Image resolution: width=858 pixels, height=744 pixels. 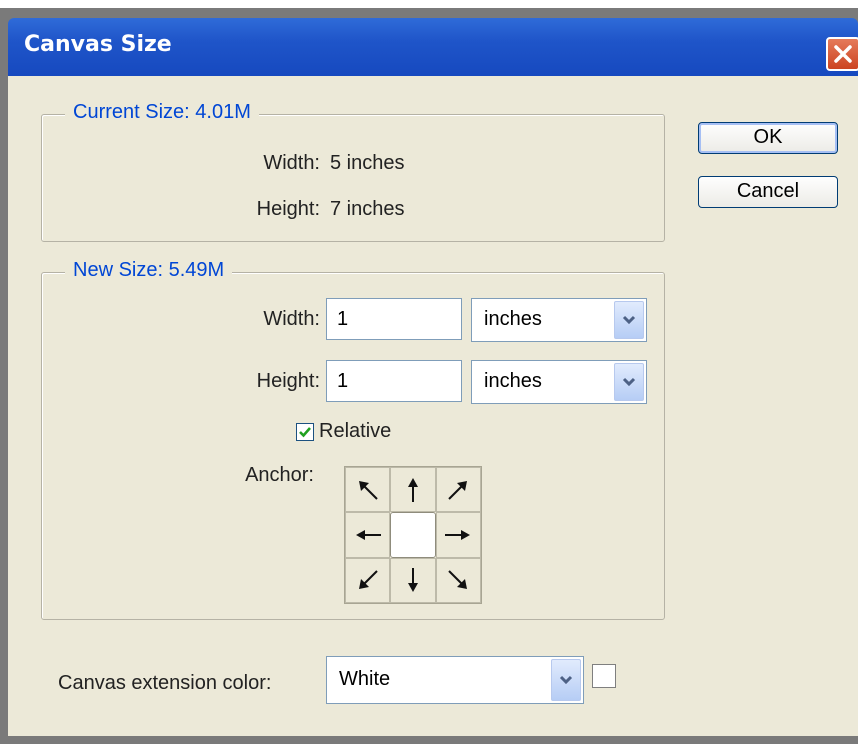 What do you see at coordinates (353, 178) in the screenshot?
I see `current-size-group` at bounding box center [353, 178].